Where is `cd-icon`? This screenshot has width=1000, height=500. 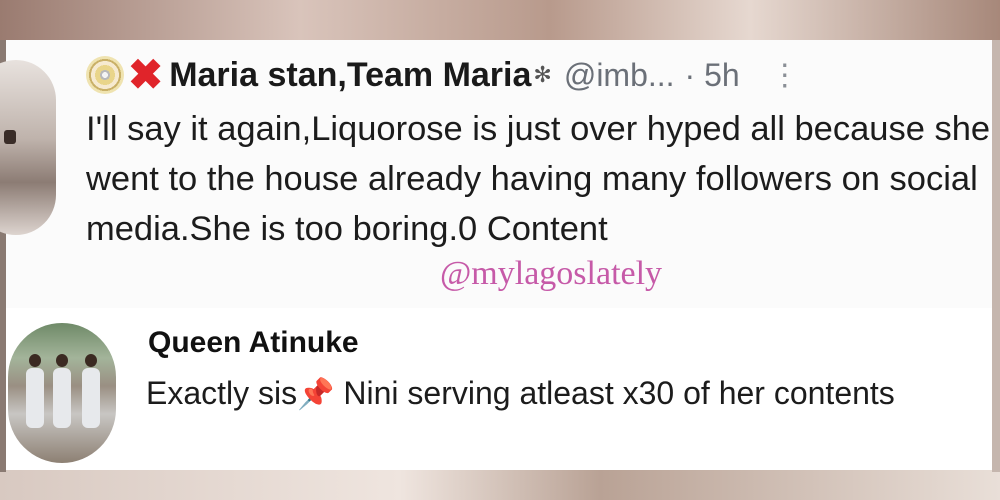 cd-icon is located at coordinates (105, 75).